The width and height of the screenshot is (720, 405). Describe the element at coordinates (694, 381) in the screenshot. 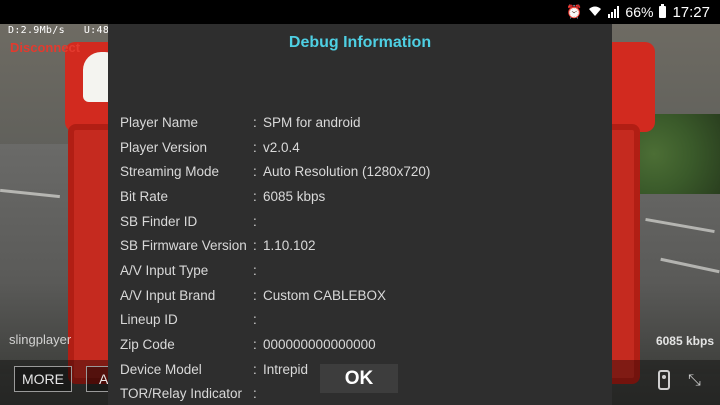

I see `exit-fullscreen-icon: ⤡` at that location.